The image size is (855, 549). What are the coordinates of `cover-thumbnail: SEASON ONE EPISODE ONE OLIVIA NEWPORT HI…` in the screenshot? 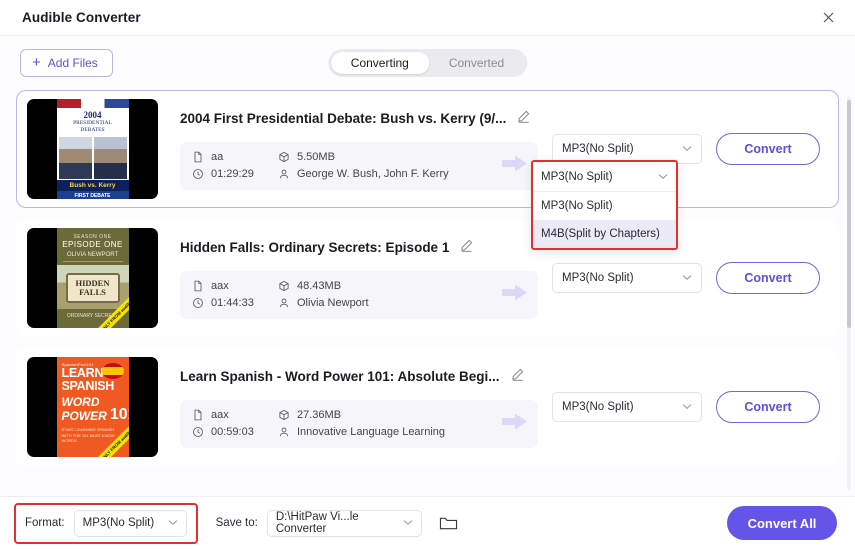 It's located at (92, 278).